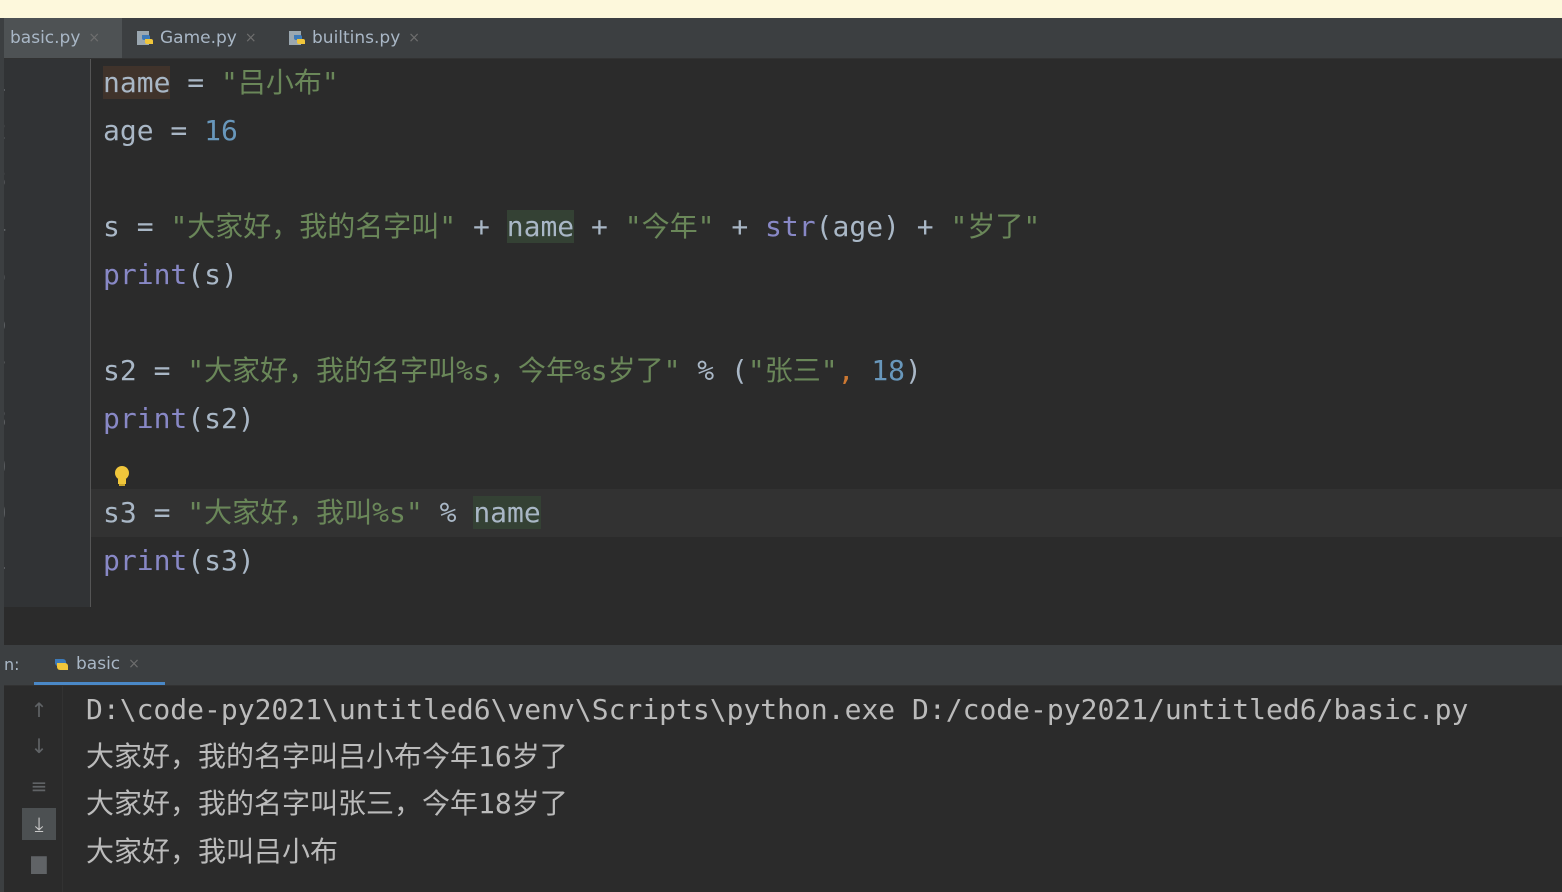 The height and width of the screenshot is (892, 1562). What do you see at coordinates (45, 333) in the screenshot?
I see `line-number-gutter: 1 2 3 4 5 6 7 8 9 0 1` at bounding box center [45, 333].